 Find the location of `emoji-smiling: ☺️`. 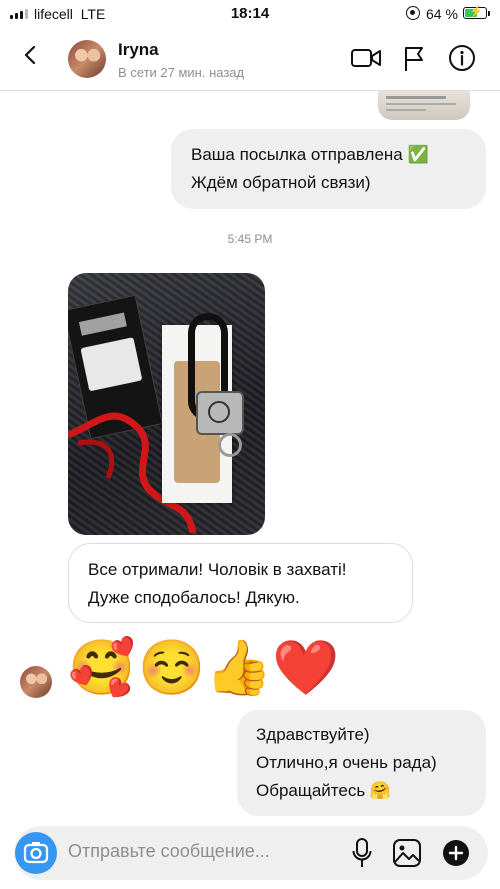

emoji-smiling: ☺️ is located at coordinates (171, 668).